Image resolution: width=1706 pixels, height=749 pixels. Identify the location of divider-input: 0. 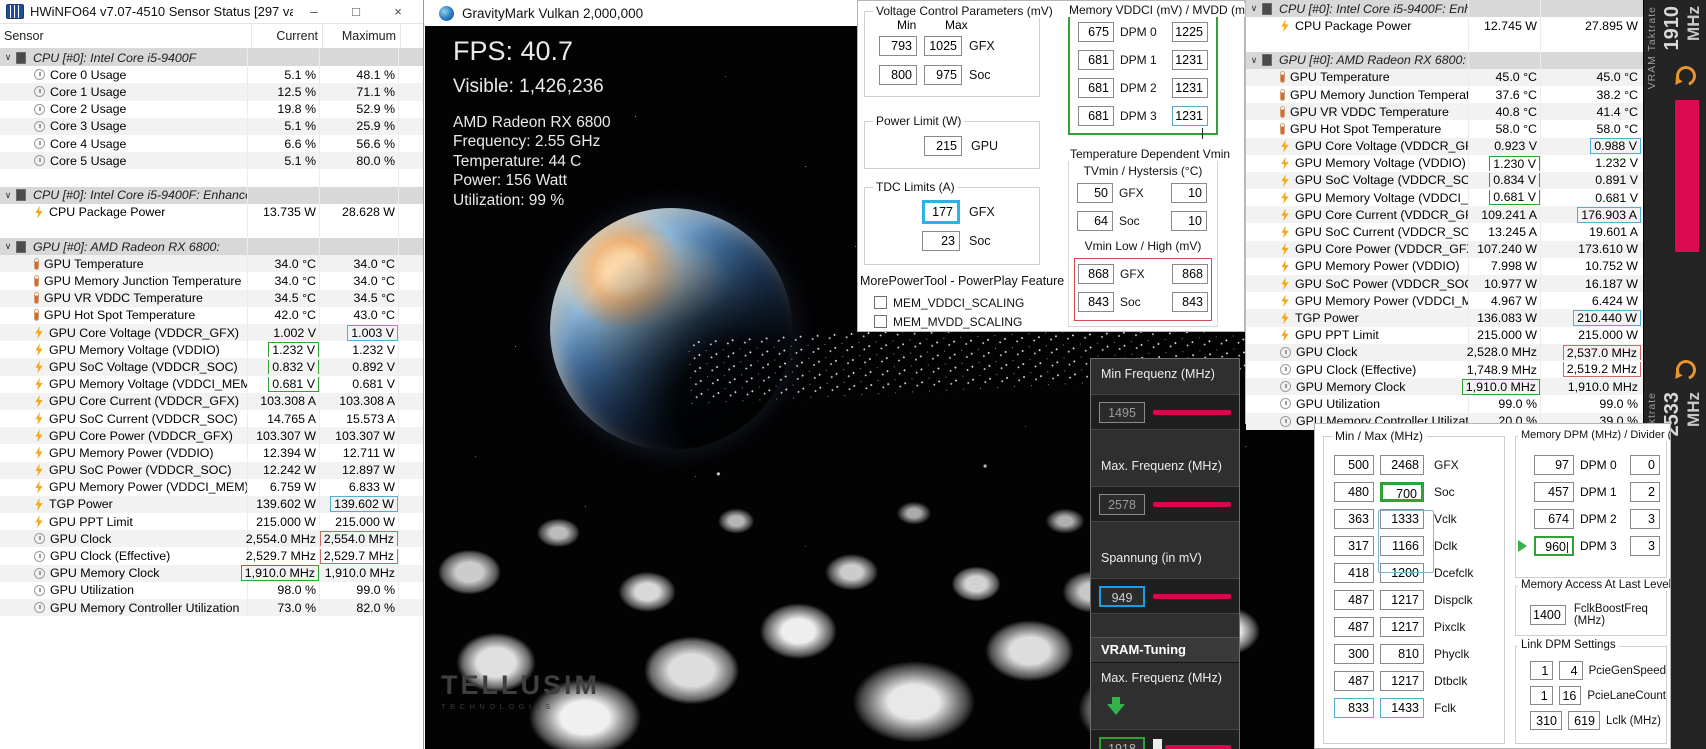
(1645, 465).